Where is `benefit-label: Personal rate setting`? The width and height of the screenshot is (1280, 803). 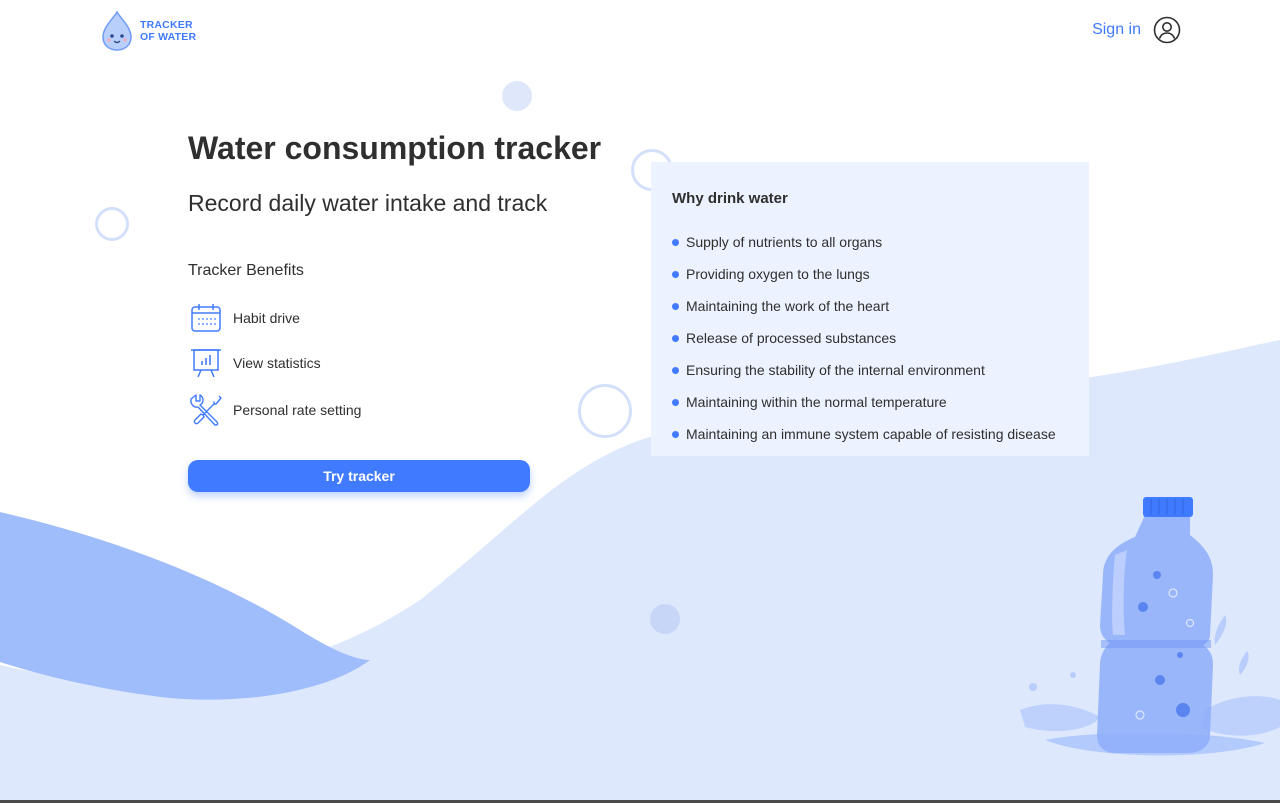 benefit-label: Personal rate setting is located at coordinates (297, 410).